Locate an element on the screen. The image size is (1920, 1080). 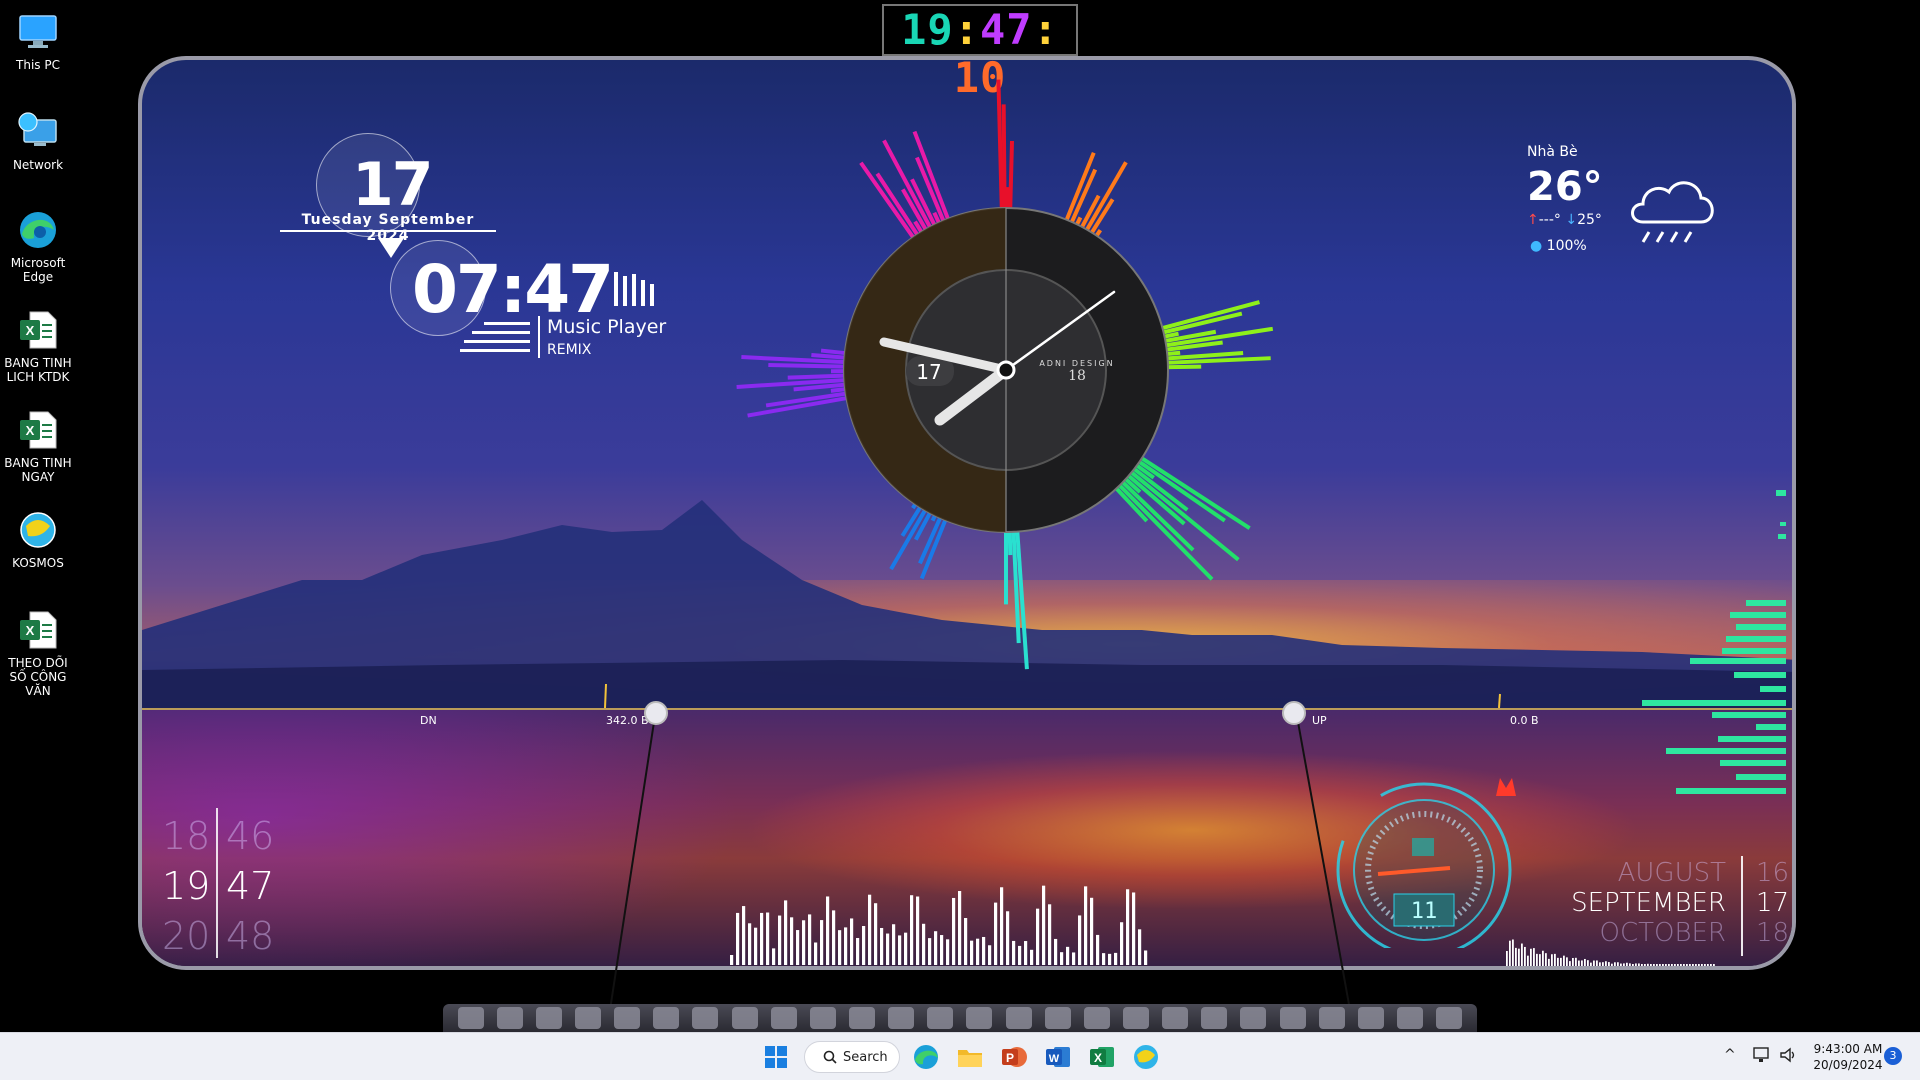
powerpoint-icon: P is located at coordinates (1014, 1057).